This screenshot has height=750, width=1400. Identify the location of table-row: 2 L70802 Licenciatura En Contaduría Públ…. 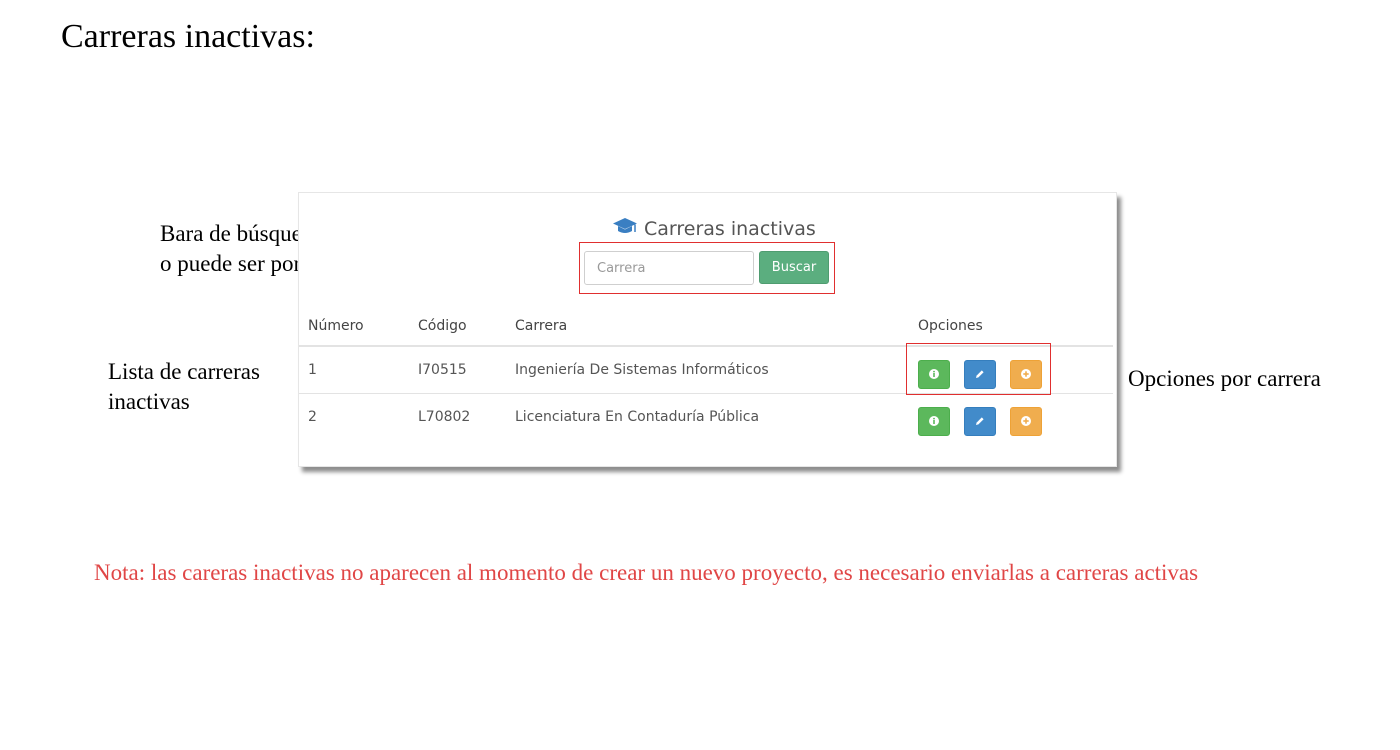
(706, 417).